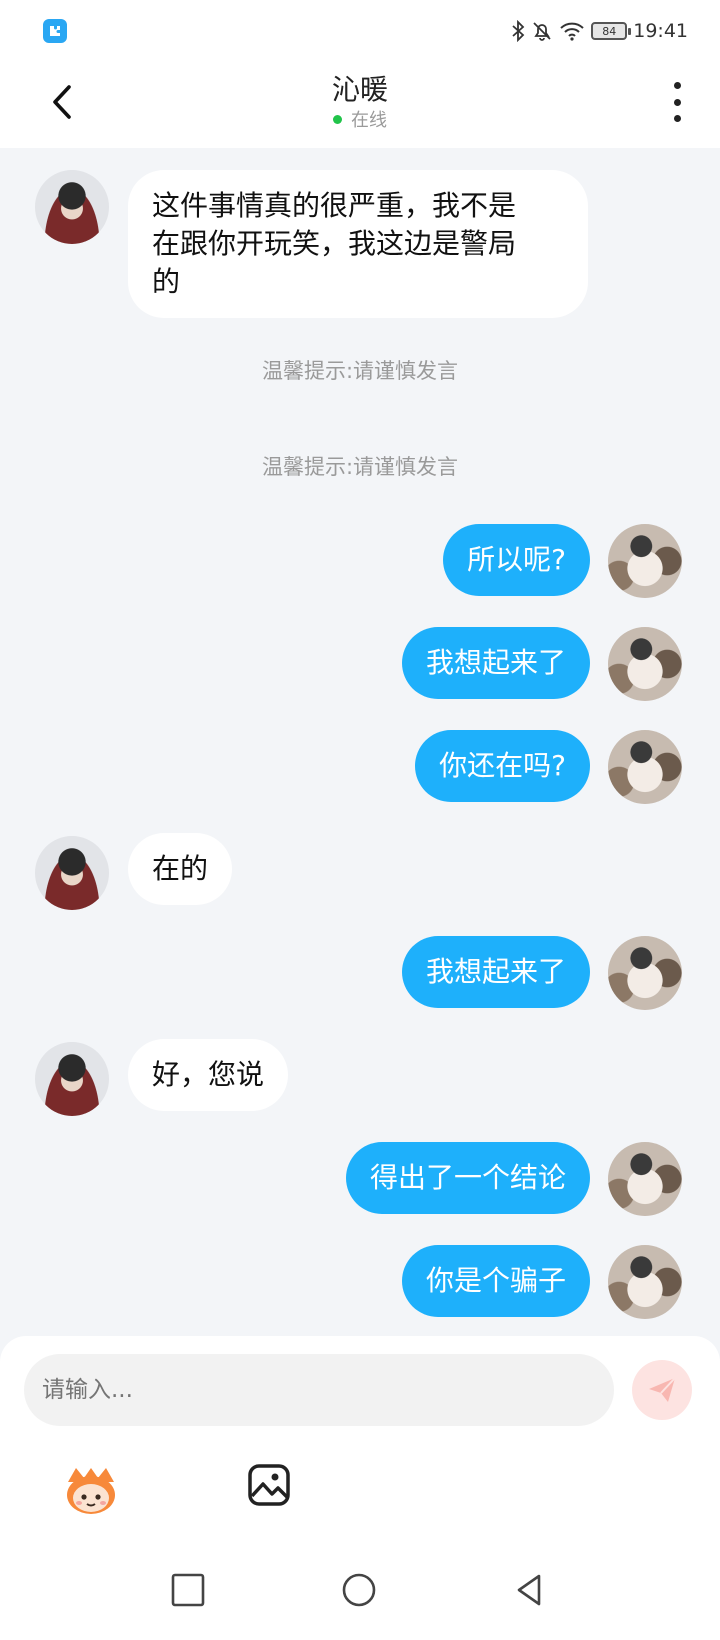  What do you see at coordinates (359, 89) in the screenshot?
I see `contact-name: 沁暖` at bounding box center [359, 89].